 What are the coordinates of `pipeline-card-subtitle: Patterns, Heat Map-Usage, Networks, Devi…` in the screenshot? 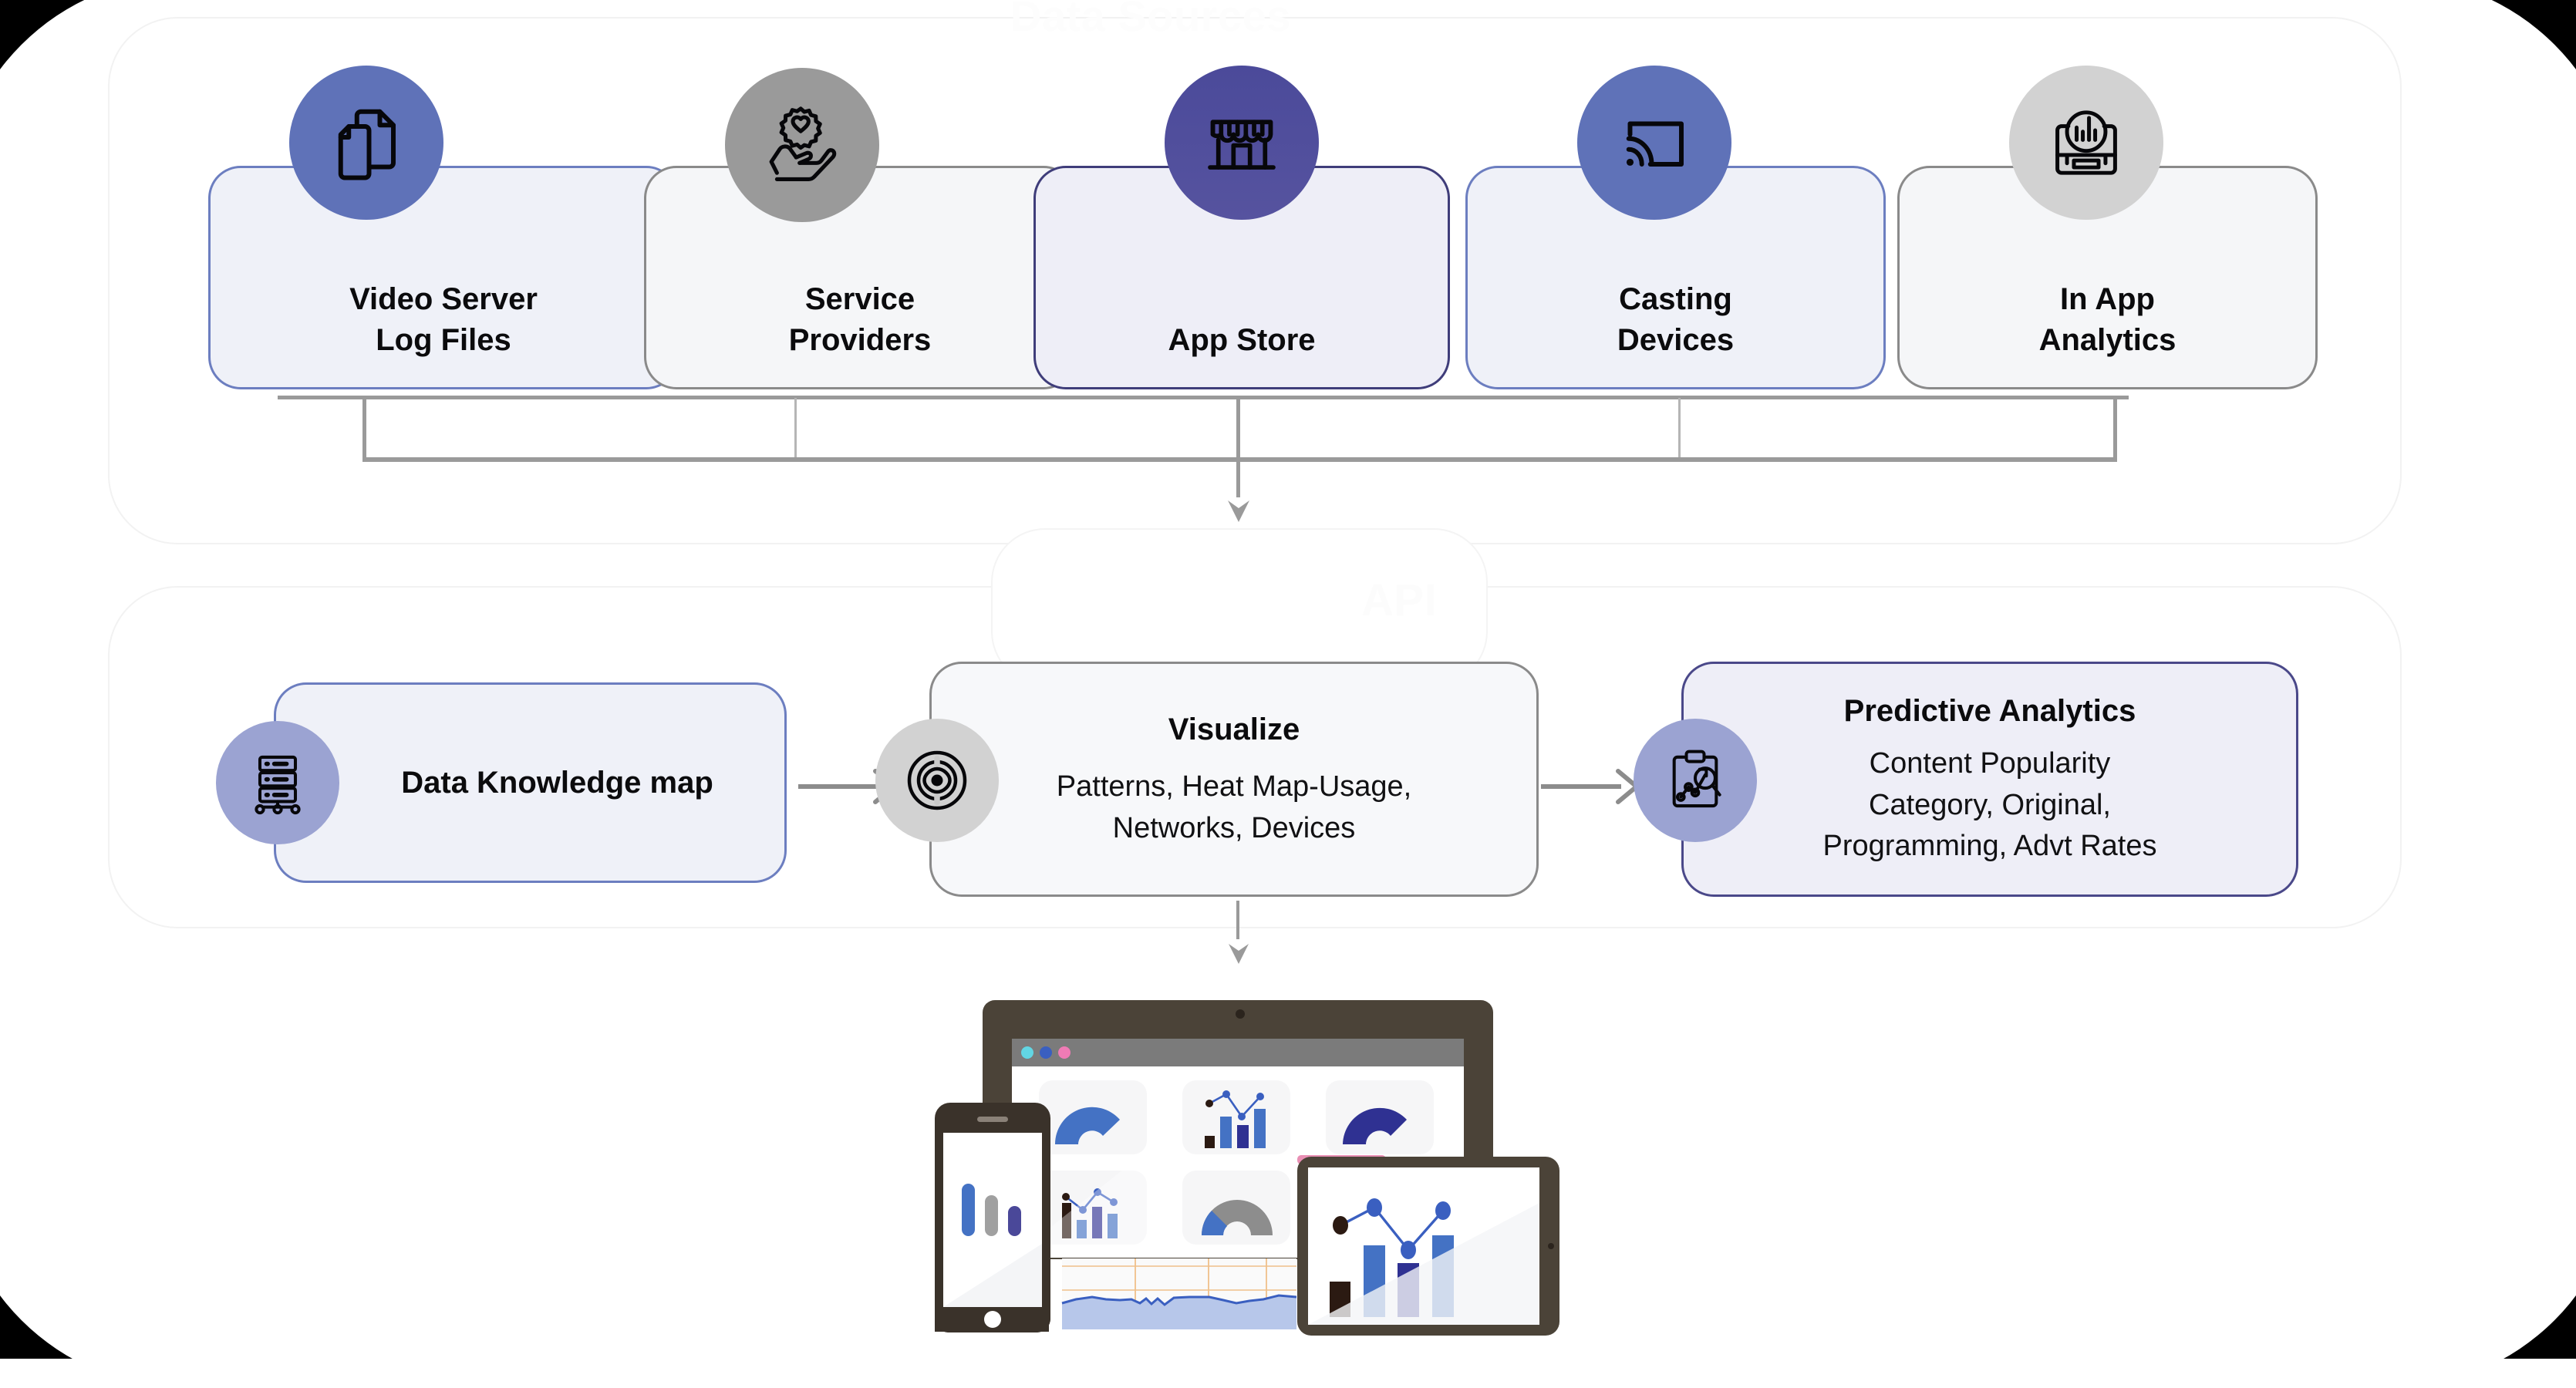 It's located at (1234, 807).